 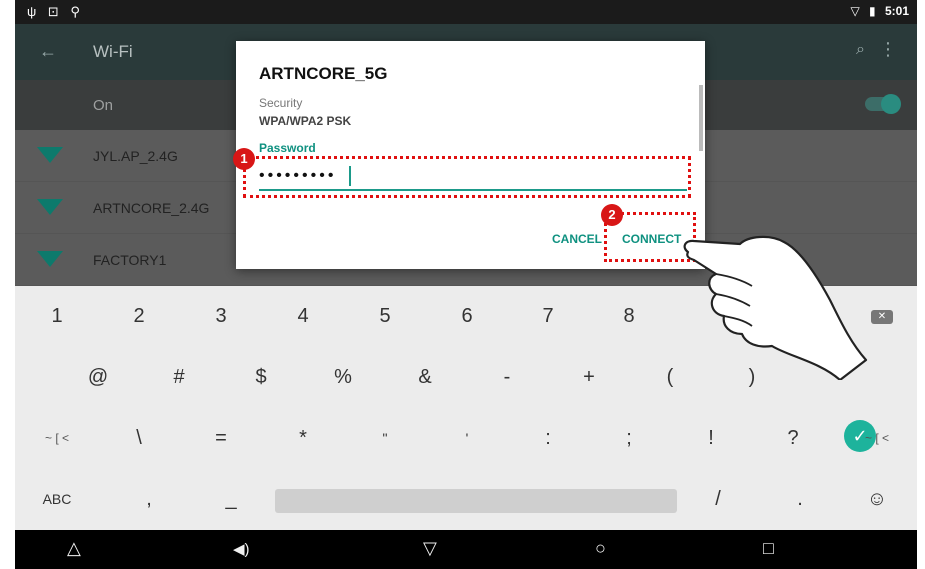 What do you see at coordinates (244, 159) in the screenshot?
I see `step-badge-1: 1` at bounding box center [244, 159].